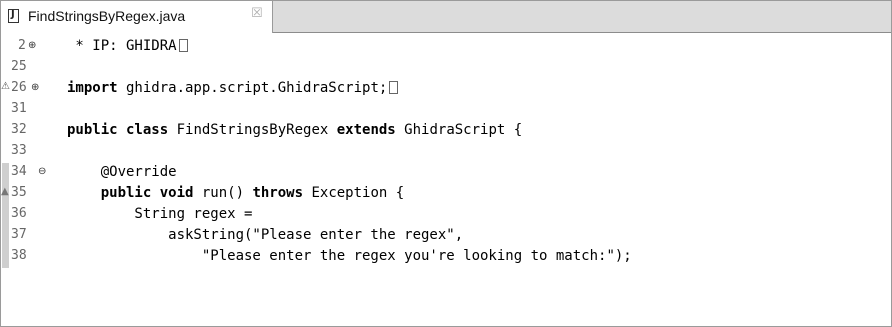  I want to click on keyword: public void, so click(147, 193).